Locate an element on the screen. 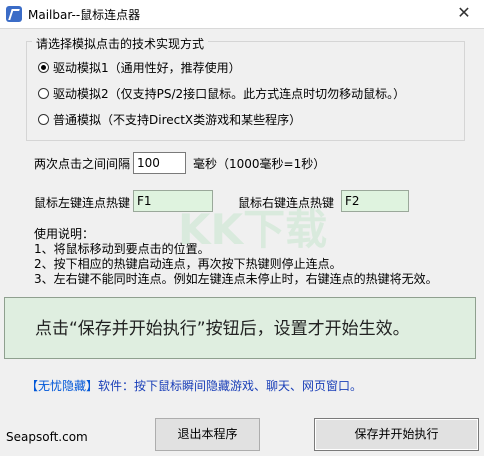 The width and height of the screenshot is (484, 456). method-group-title: 请选择模拟点击的技术实现方式 is located at coordinates (120, 43).